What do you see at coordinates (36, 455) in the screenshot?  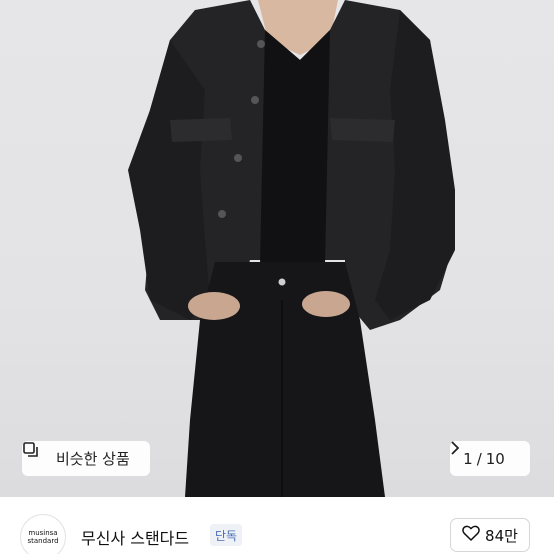 I see `similar-products-icon` at bounding box center [36, 455].